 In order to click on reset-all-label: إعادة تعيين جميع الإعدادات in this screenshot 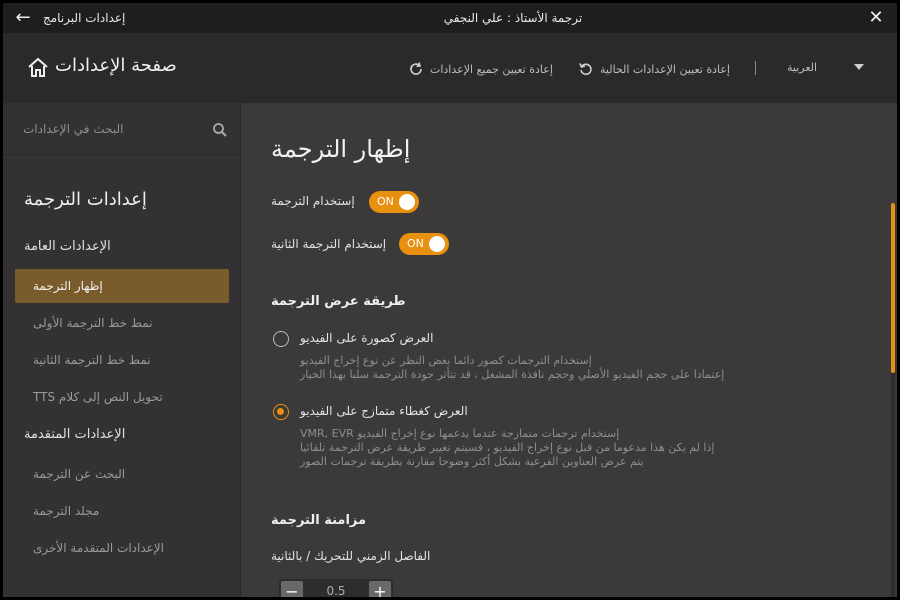, I will do `click(491, 69)`.